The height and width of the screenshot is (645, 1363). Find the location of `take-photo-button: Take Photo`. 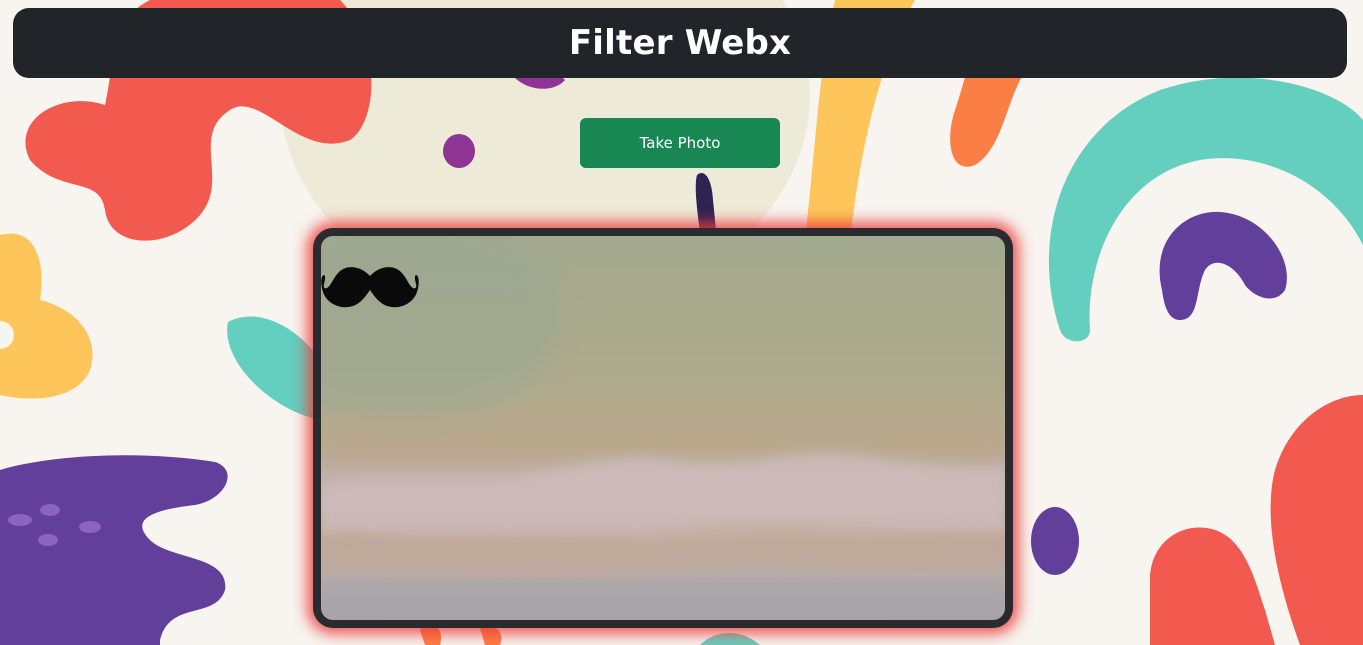

take-photo-button: Take Photo is located at coordinates (680, 143).